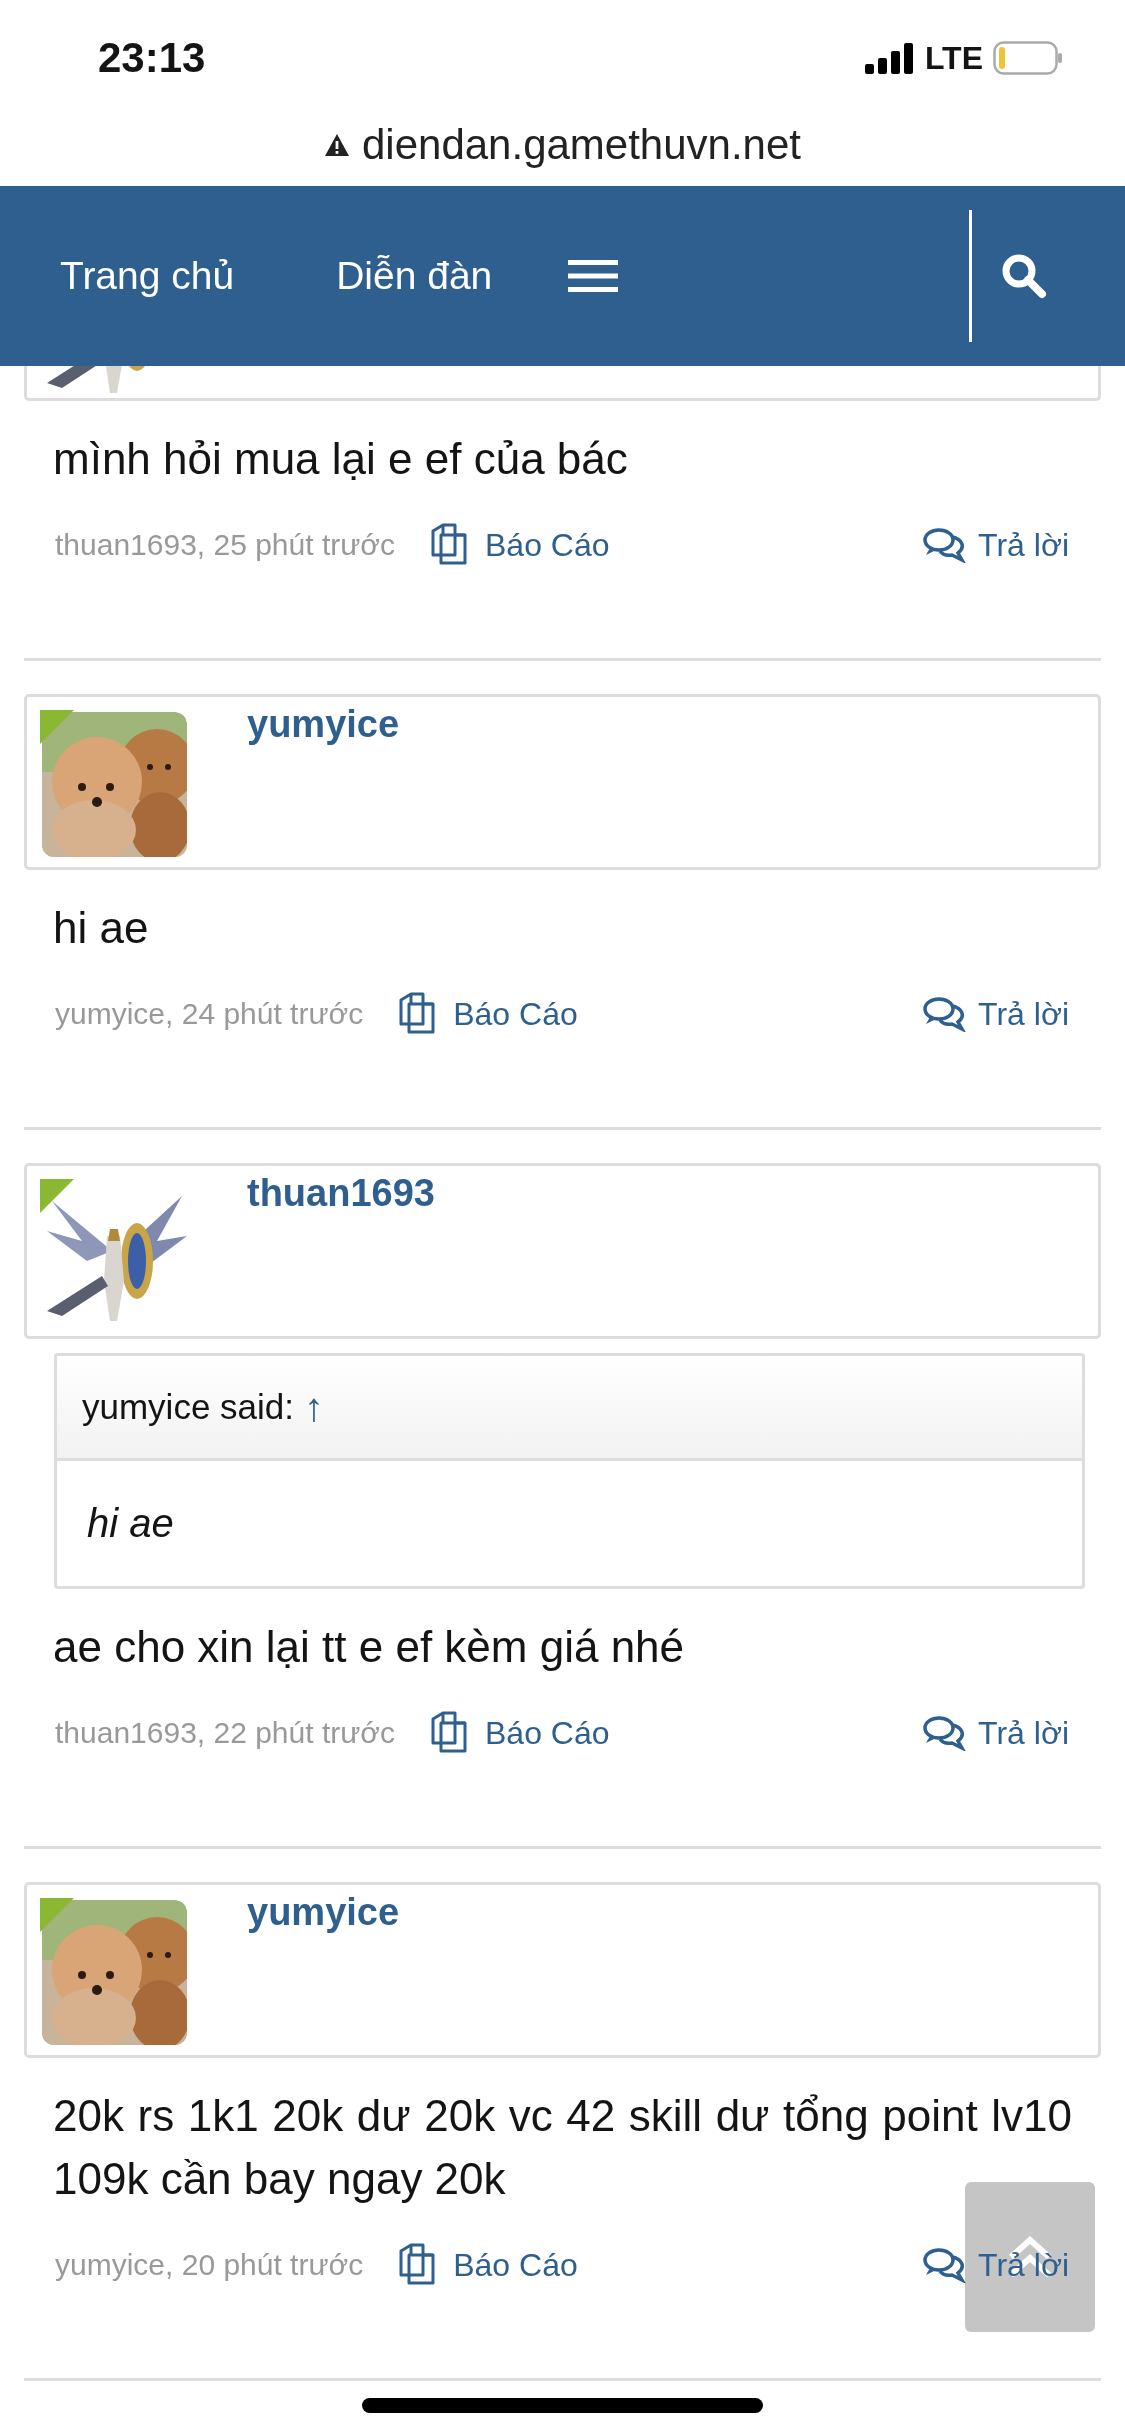  I want to click on quote-text: hi ae, so click(130, 1523).